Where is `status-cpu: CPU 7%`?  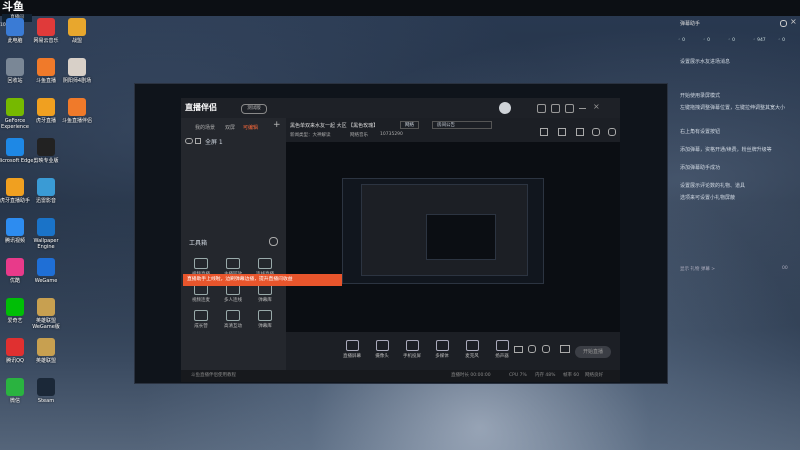
status-cpu: CPU 7% is located at coordinates (518, 375).